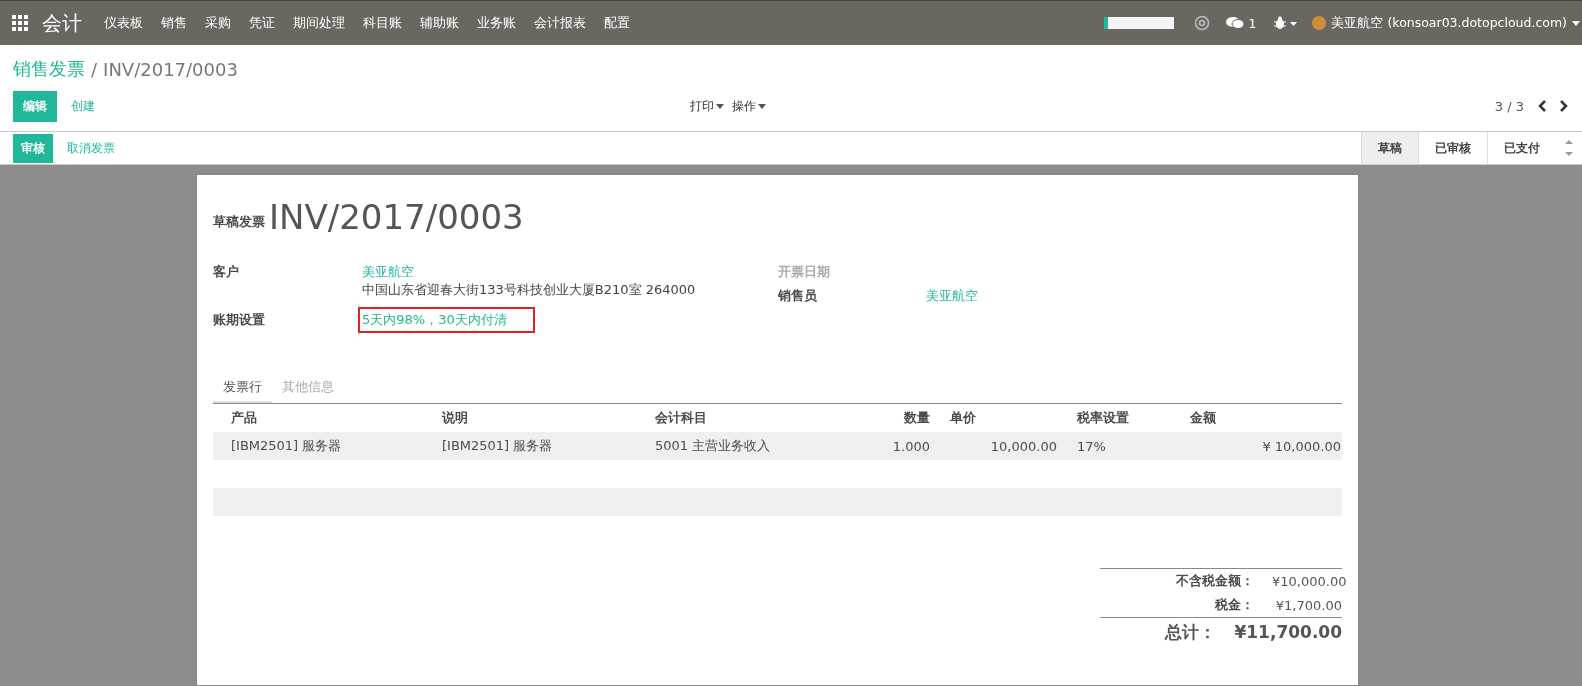 The height and width of the screenshot is (686, 1582). I want to click on table-cell-text: 5001 主营业务收入, so click(713, 446).